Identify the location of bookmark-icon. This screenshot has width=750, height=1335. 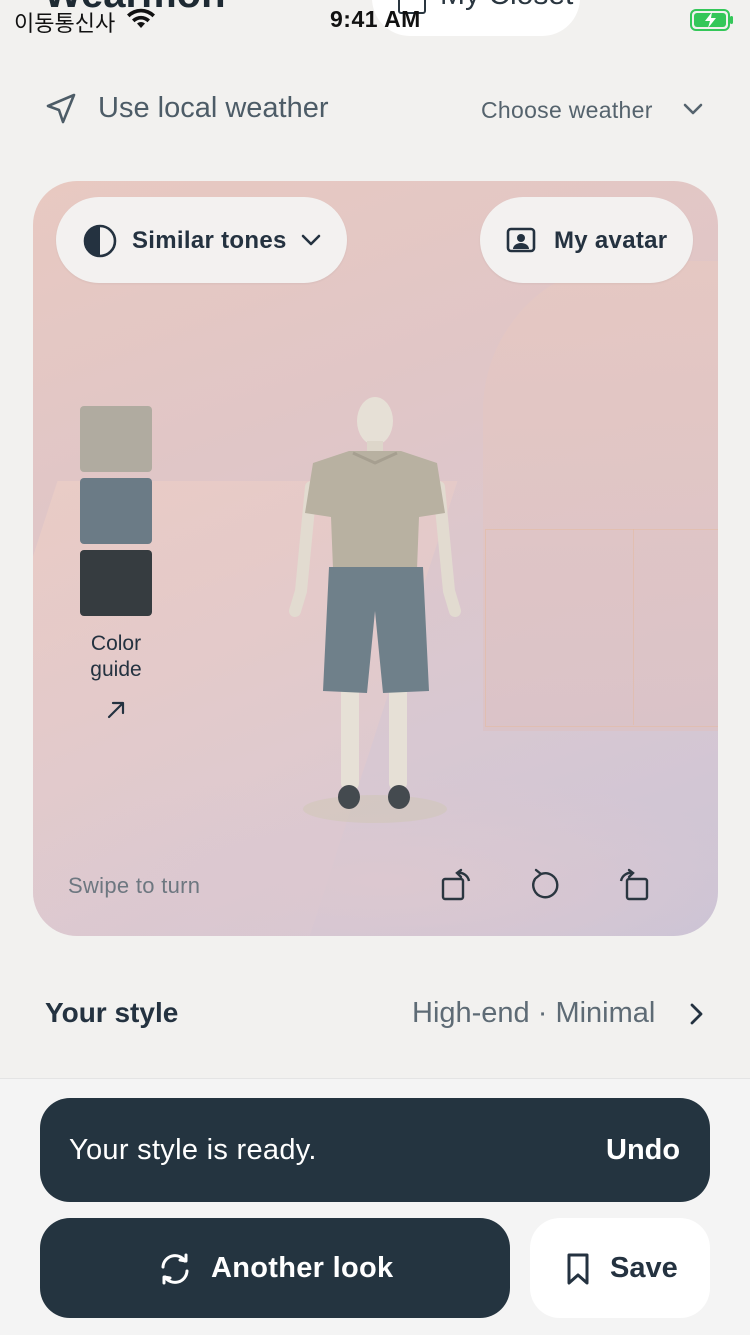
(578, 1269).